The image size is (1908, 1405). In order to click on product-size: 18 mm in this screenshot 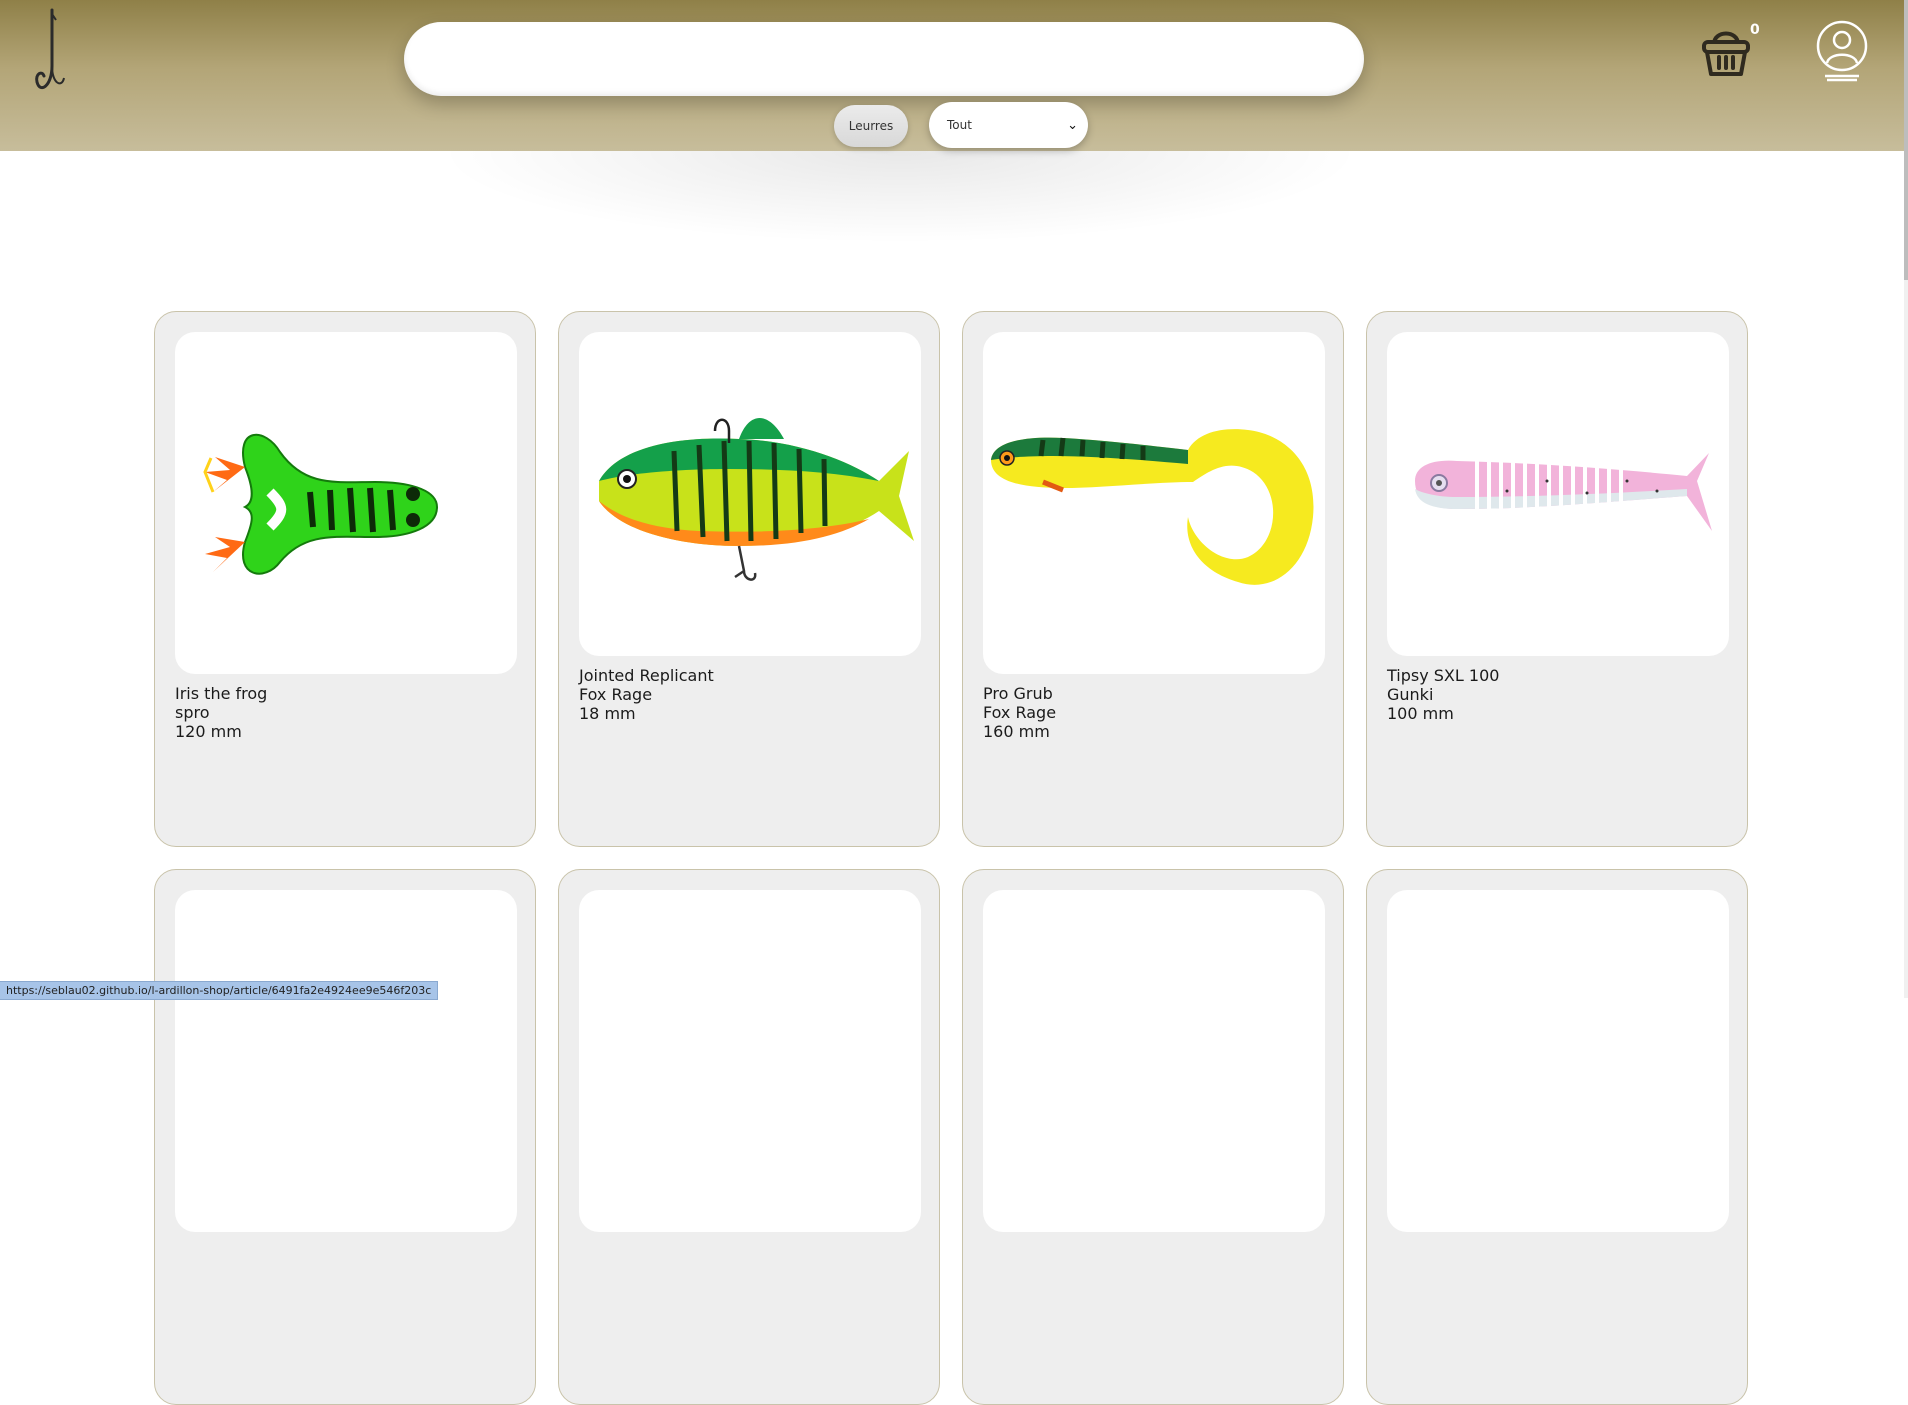, I will do `click(607, 713)`.